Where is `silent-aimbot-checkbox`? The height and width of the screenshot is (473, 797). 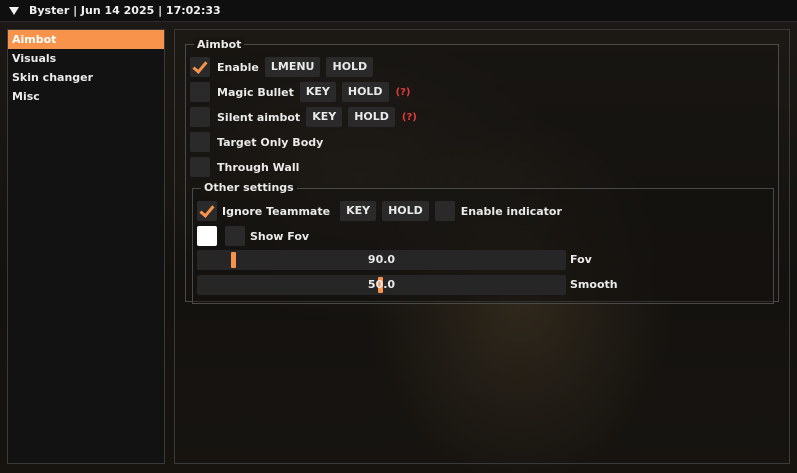
silent-aimbot-checkbox is located at coordinates (200, 117).